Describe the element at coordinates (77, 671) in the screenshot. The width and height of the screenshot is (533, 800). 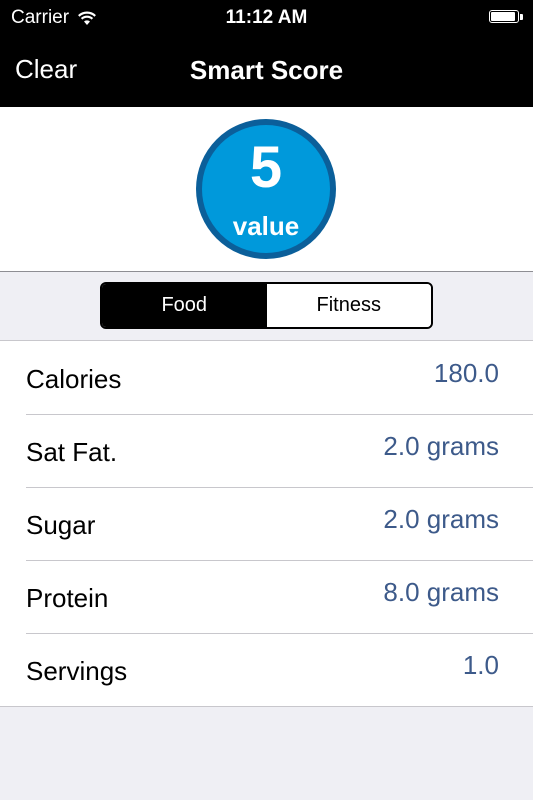
I see `row-label: Servings` at that location.